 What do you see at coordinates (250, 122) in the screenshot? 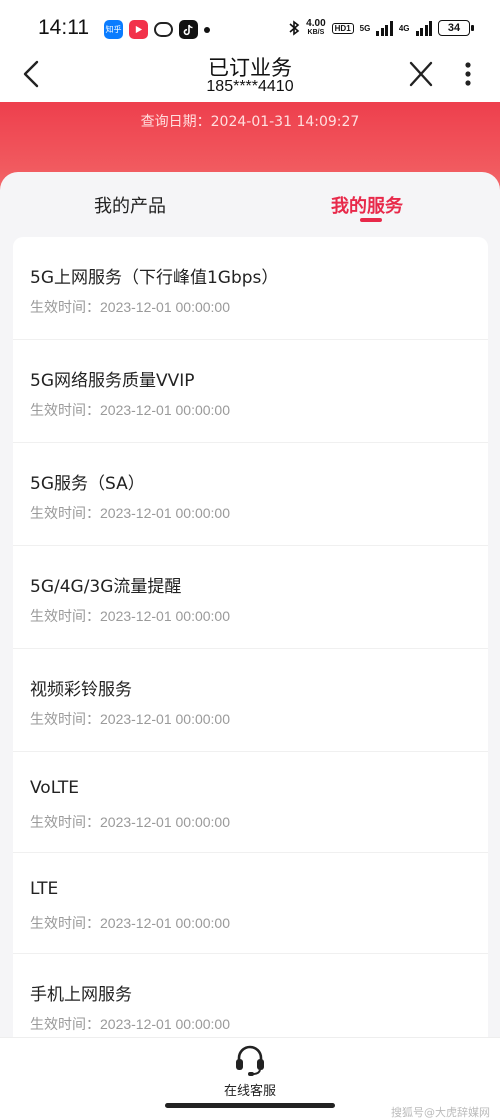
I see `query-date: 查询日期：2024-01-31 14:09:27` at bounding box center [250, 122].